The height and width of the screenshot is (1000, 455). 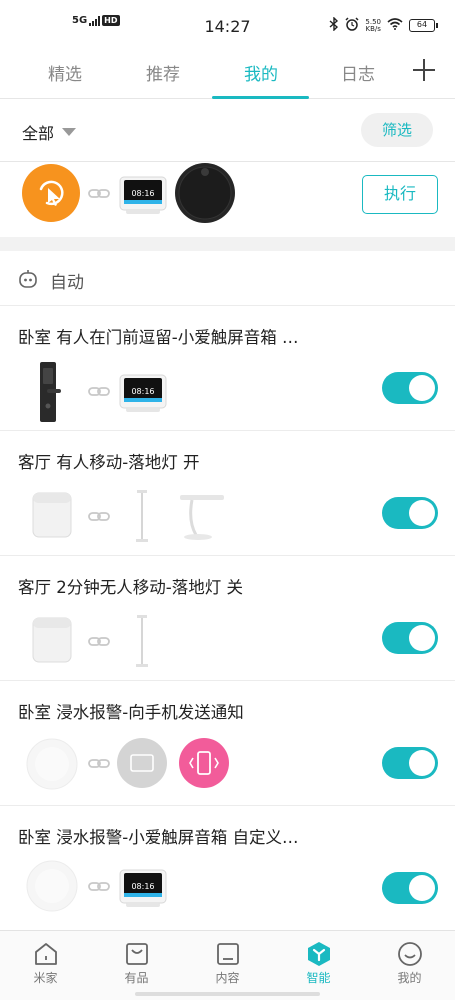 I want to click on nav-item-smart: 智能, so click(x=318, y=963).